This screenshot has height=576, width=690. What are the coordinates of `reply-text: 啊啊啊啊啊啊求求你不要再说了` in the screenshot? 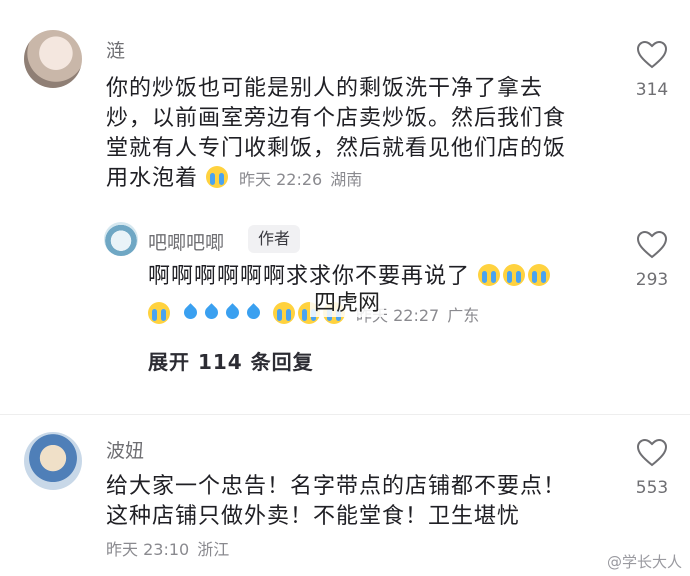 It's located at (309, 276).